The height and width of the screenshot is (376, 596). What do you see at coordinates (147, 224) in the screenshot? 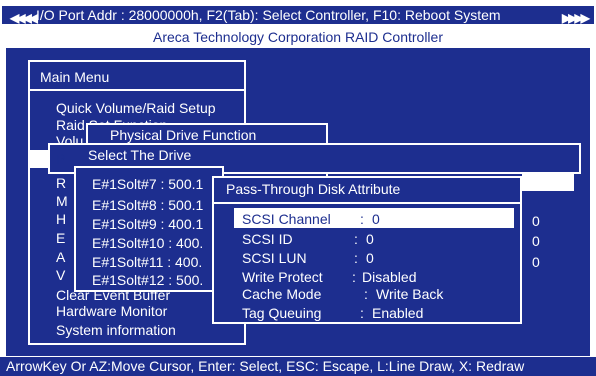
I see `drive-item-9: E#1Solt#9 : 400.1` at bounding box center [147, 224].